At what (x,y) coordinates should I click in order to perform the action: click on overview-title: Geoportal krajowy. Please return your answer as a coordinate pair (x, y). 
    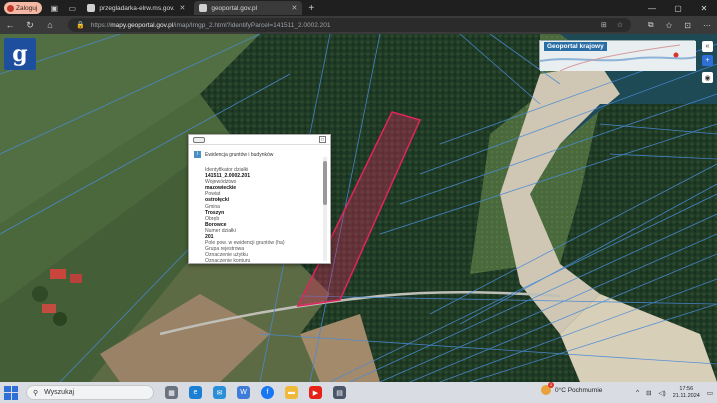
    Looking at the image, I should click on (575, 46).